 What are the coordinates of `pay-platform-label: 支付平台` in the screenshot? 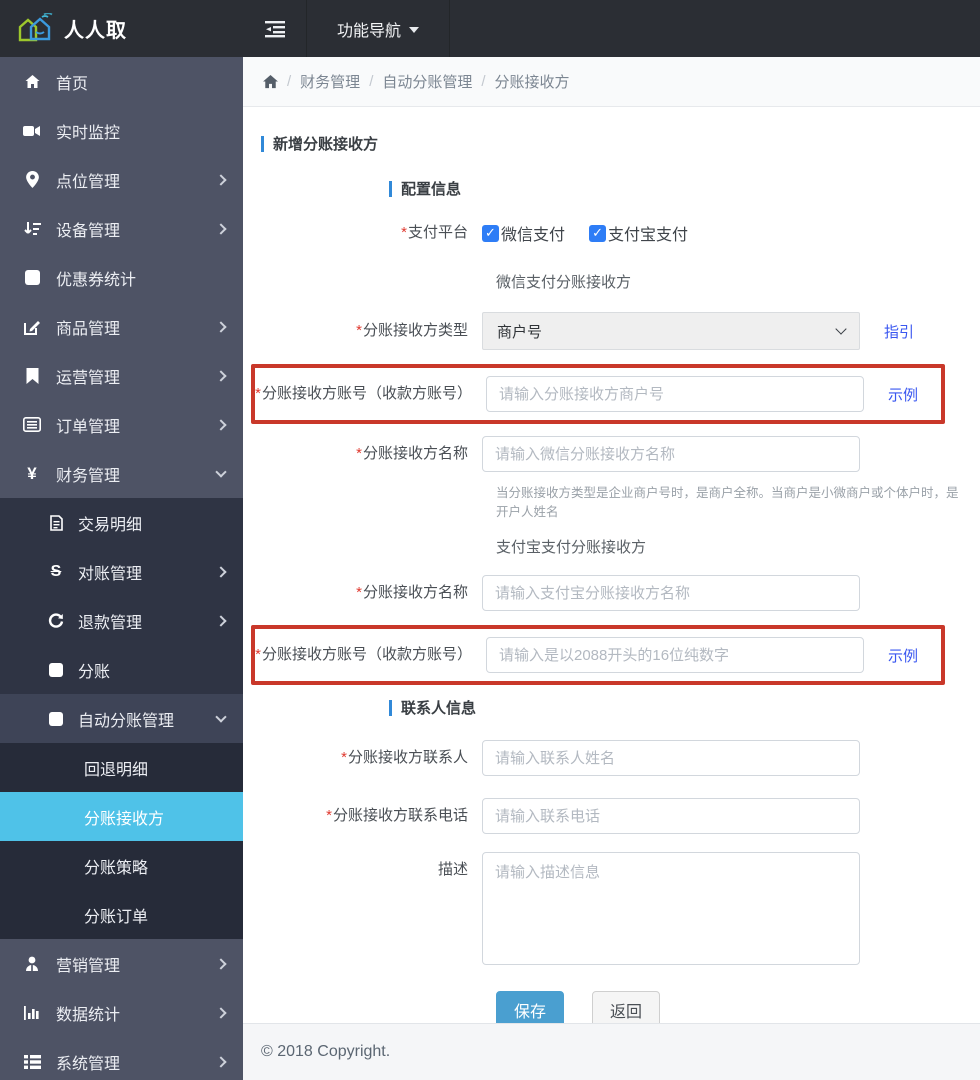 It's located at (437, 232).